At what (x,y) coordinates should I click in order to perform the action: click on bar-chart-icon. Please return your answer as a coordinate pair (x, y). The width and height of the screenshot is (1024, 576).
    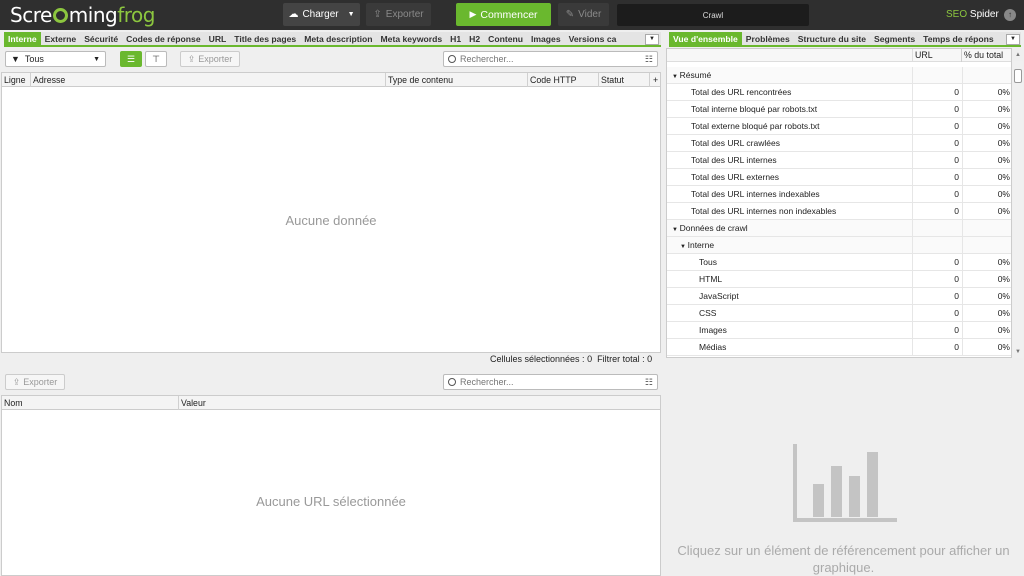
    Looking at the image, I should click on (845, 483).